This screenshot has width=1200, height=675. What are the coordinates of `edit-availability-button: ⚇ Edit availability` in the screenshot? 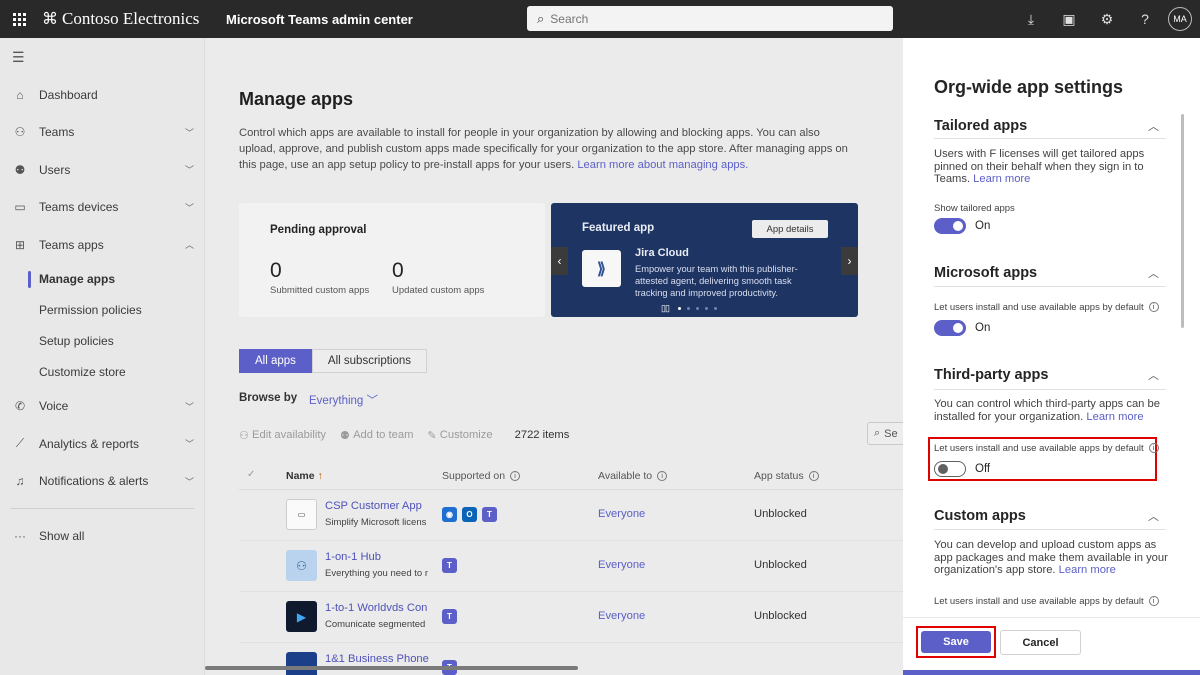 It's located at (282, 435).